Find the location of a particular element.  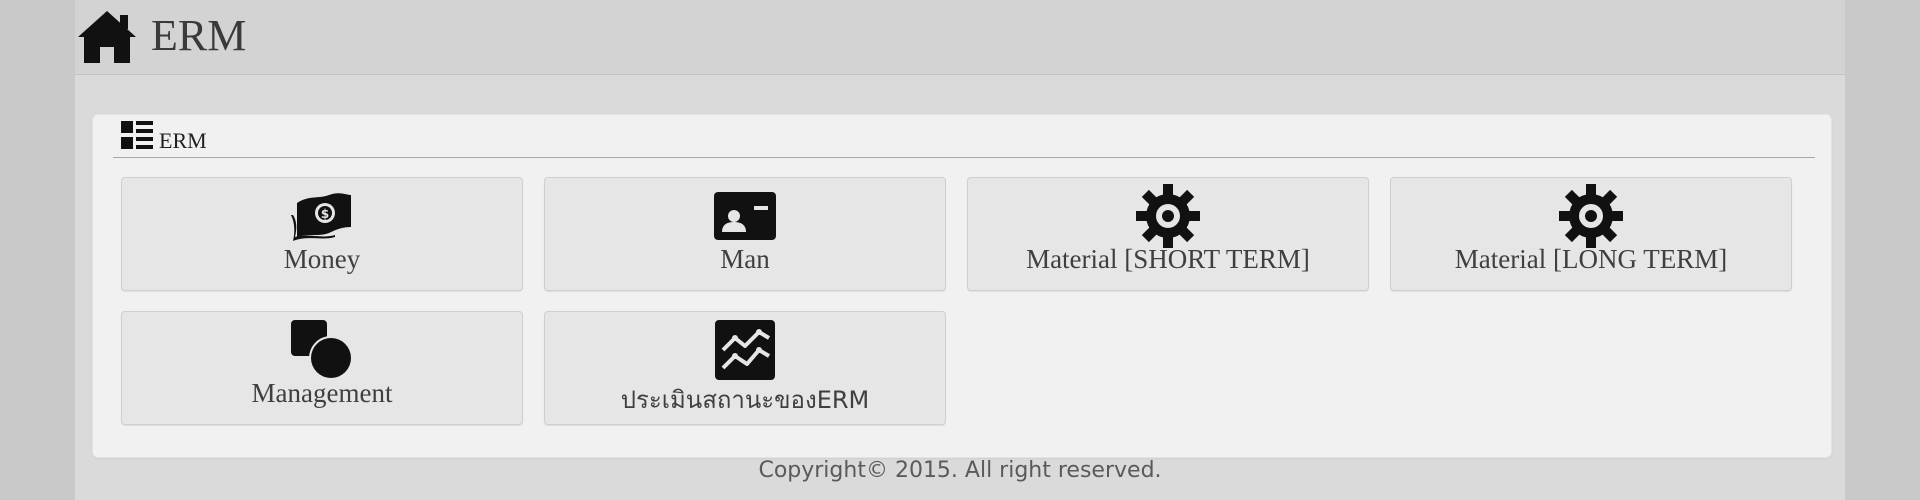

tile-man: Man is located at coordinates (745, 234).